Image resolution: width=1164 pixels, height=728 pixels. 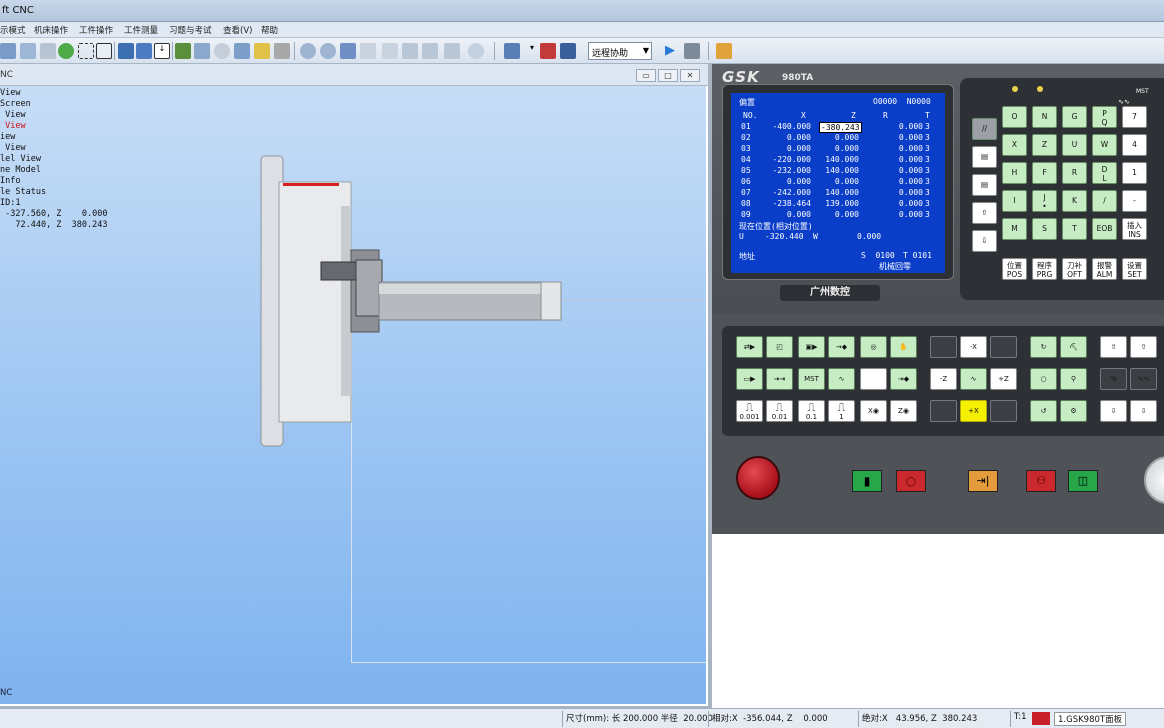 I want to click on function-key: 设置 SET, so click(x=1134, y=269).